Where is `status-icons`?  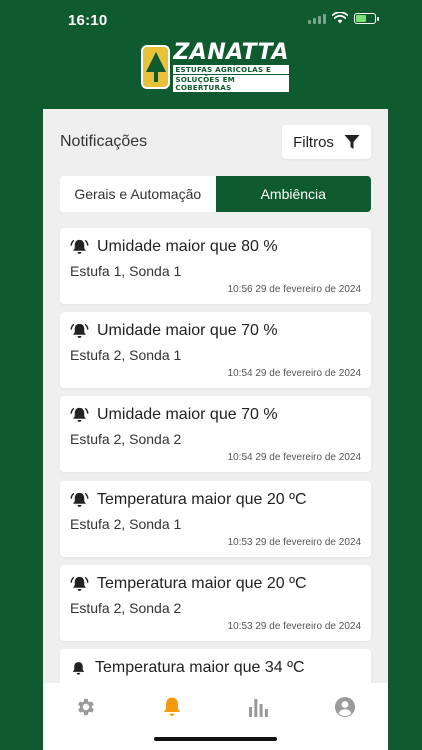
status-icons is located at coordinates (343, 18).